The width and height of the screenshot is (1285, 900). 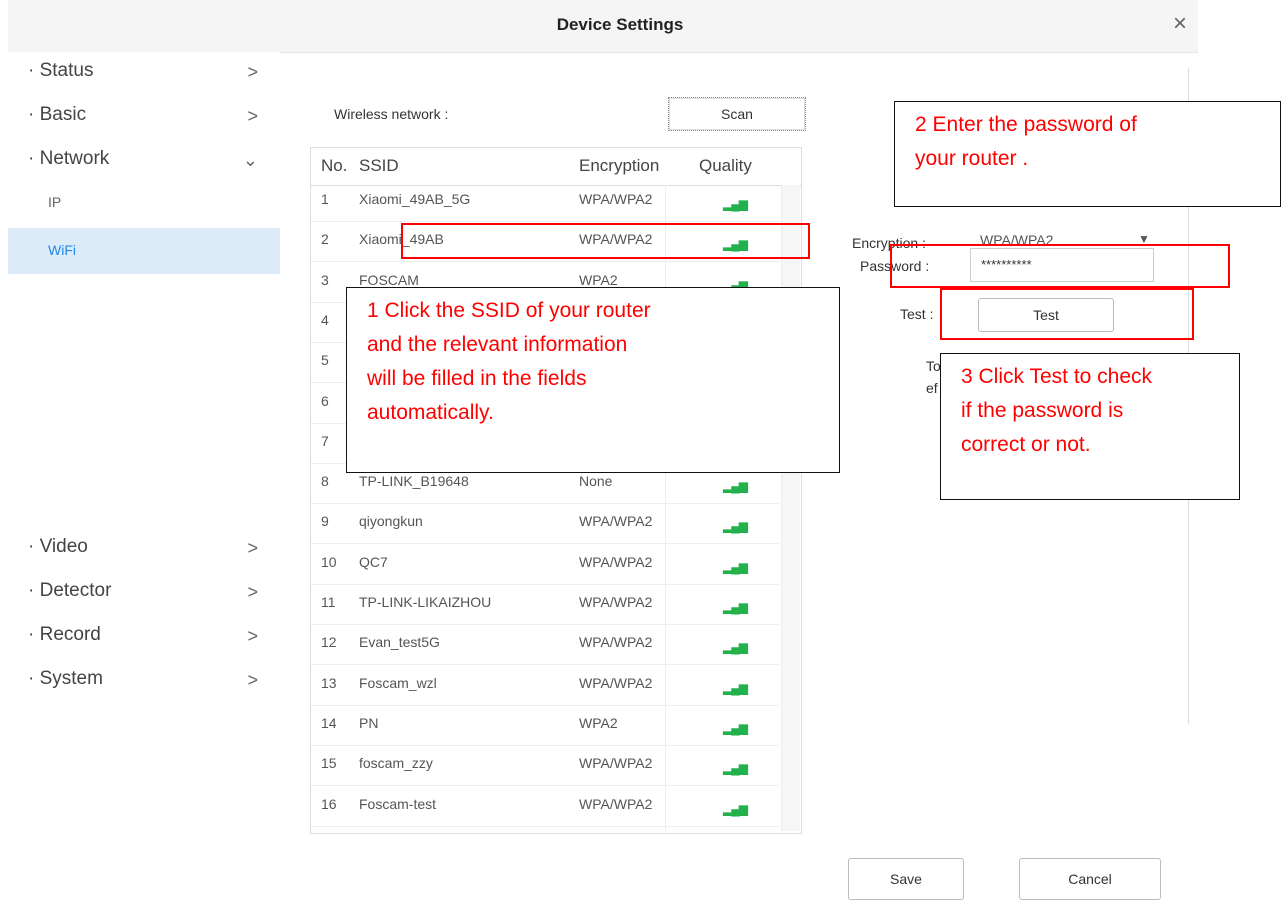 I want to click on row-ssid: qiyongkun, so click(x=391, y=521).